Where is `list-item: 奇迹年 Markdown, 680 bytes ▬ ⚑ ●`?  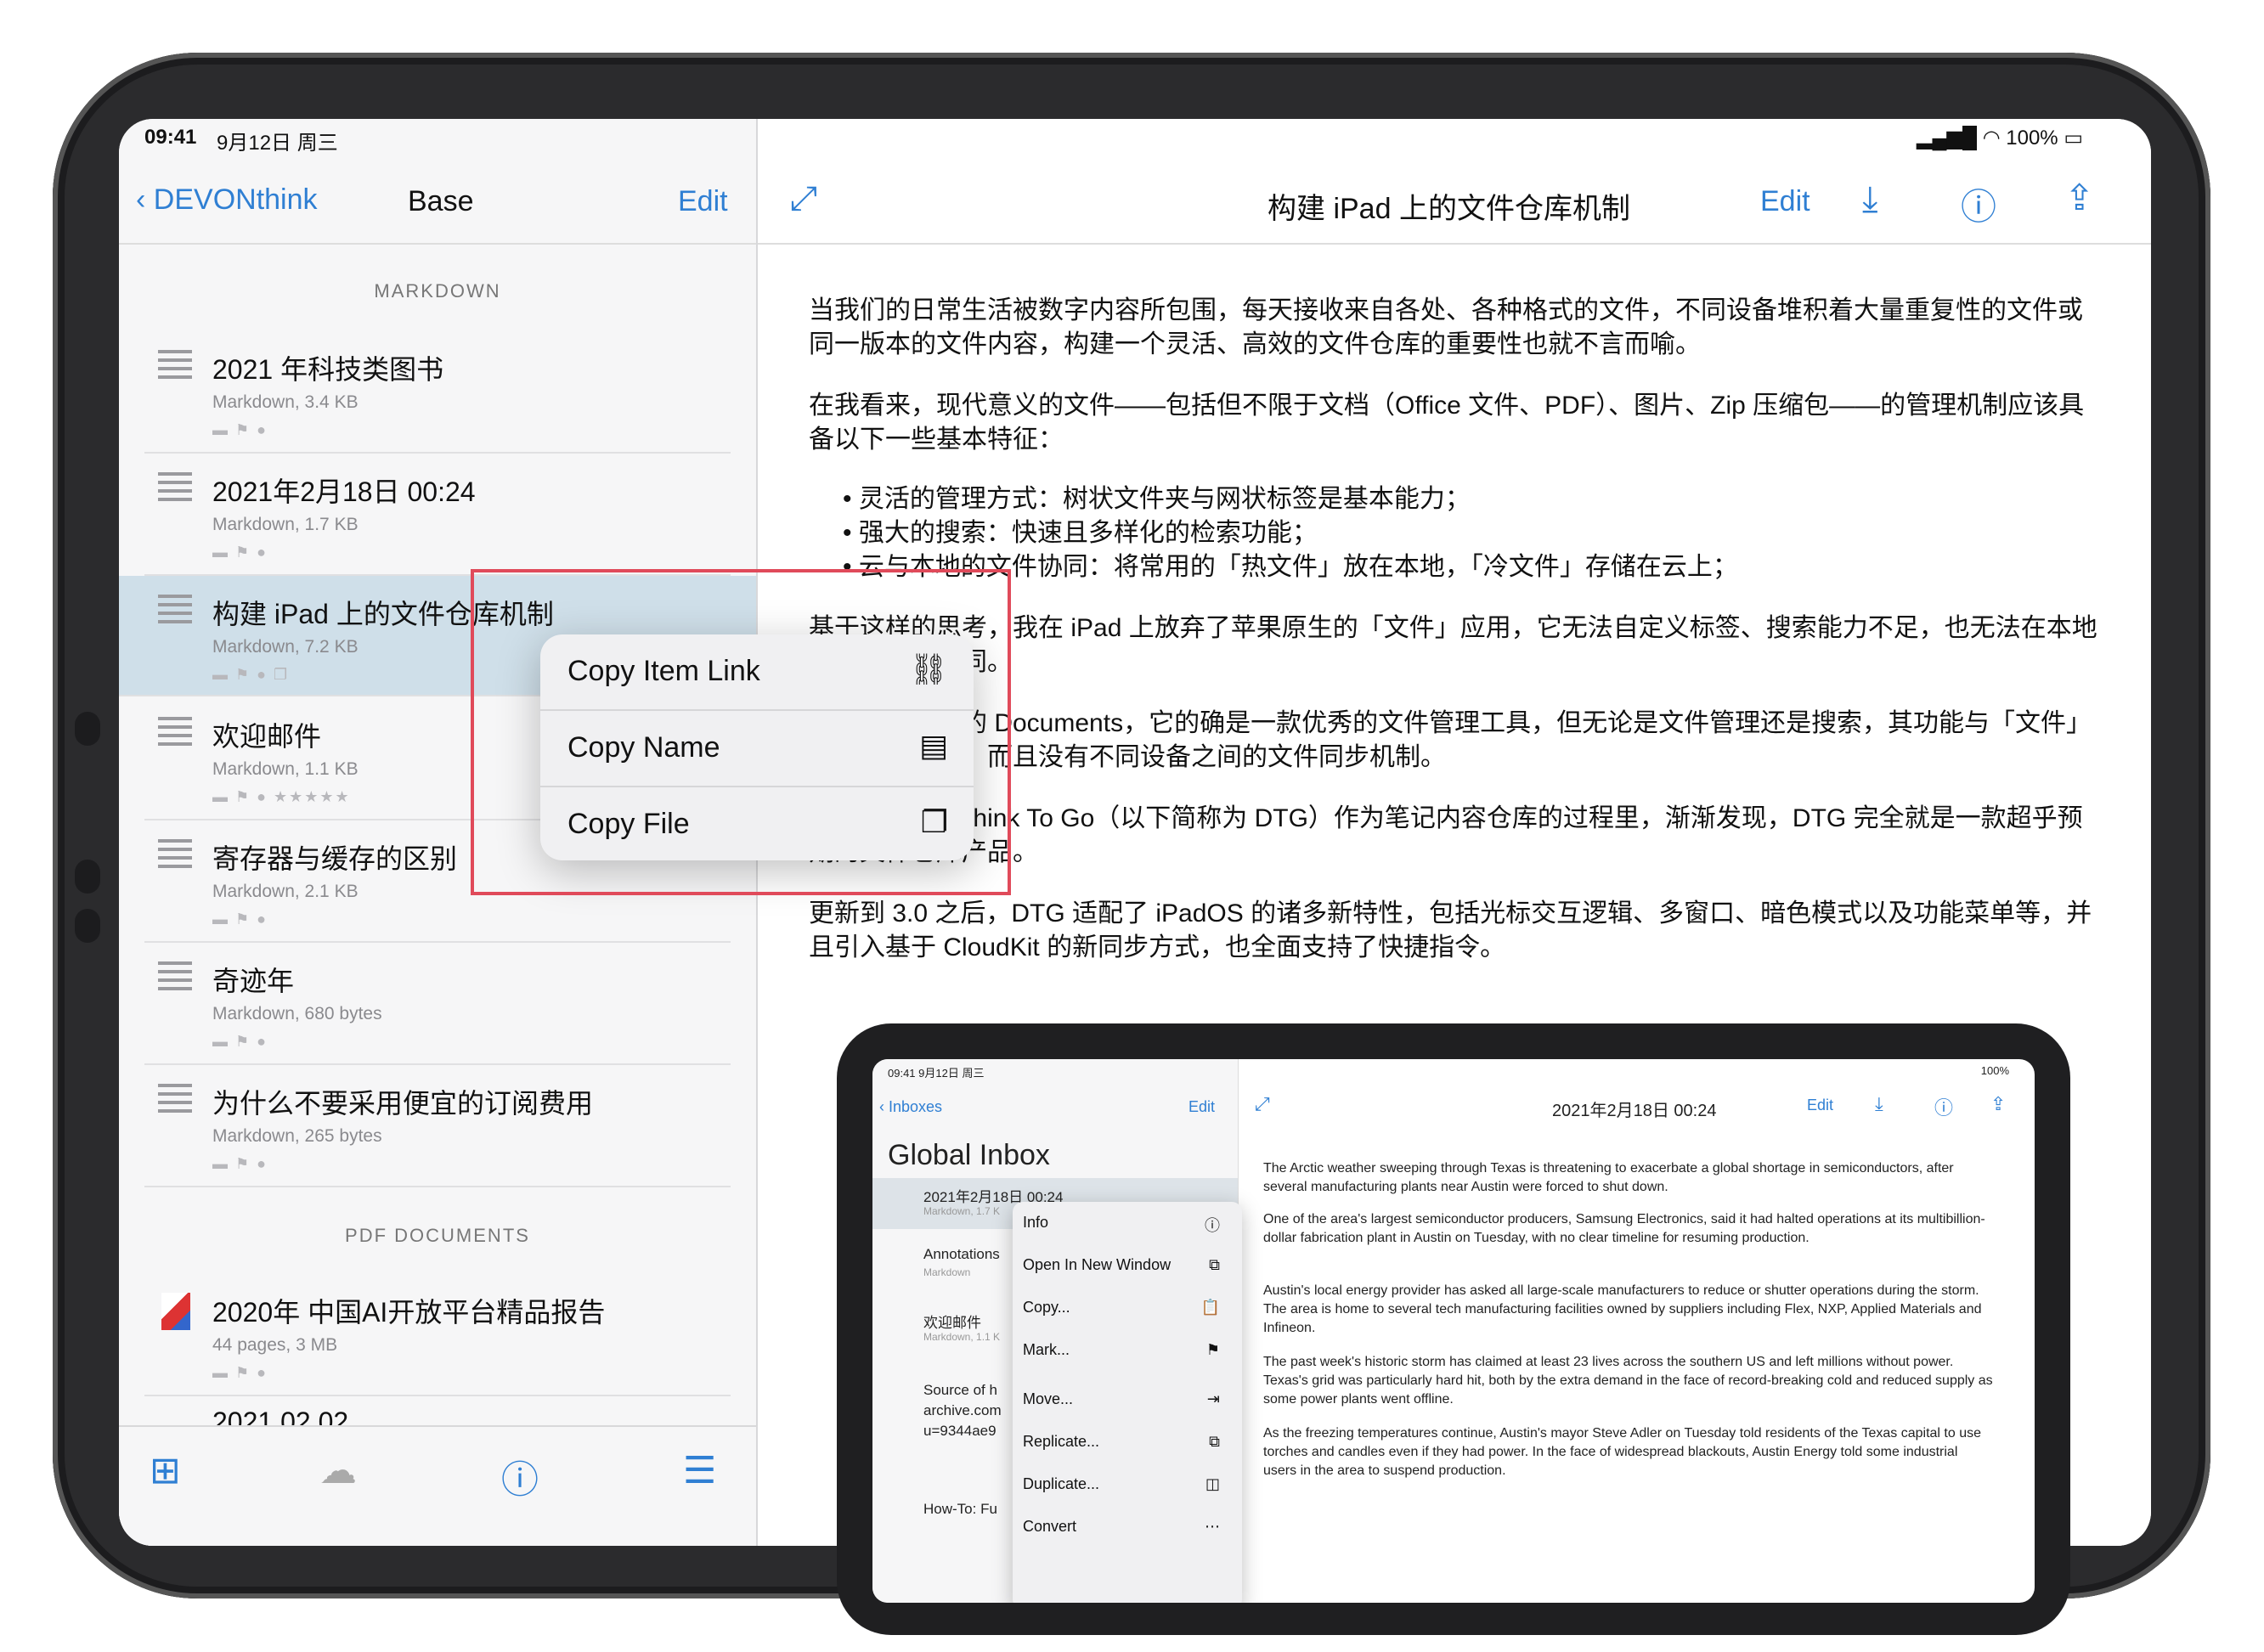 list-item: 奇迹年 Markdown, 680 bytes ▬ ⚑ ● is located at coordinates (437, 1004).